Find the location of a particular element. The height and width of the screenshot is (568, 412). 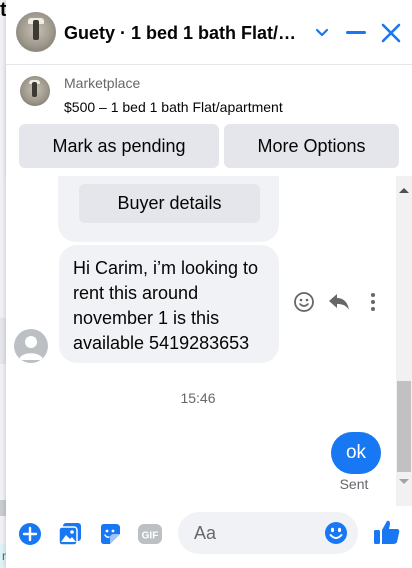

outgoing-message: ok is located at coordinates (356, 453).